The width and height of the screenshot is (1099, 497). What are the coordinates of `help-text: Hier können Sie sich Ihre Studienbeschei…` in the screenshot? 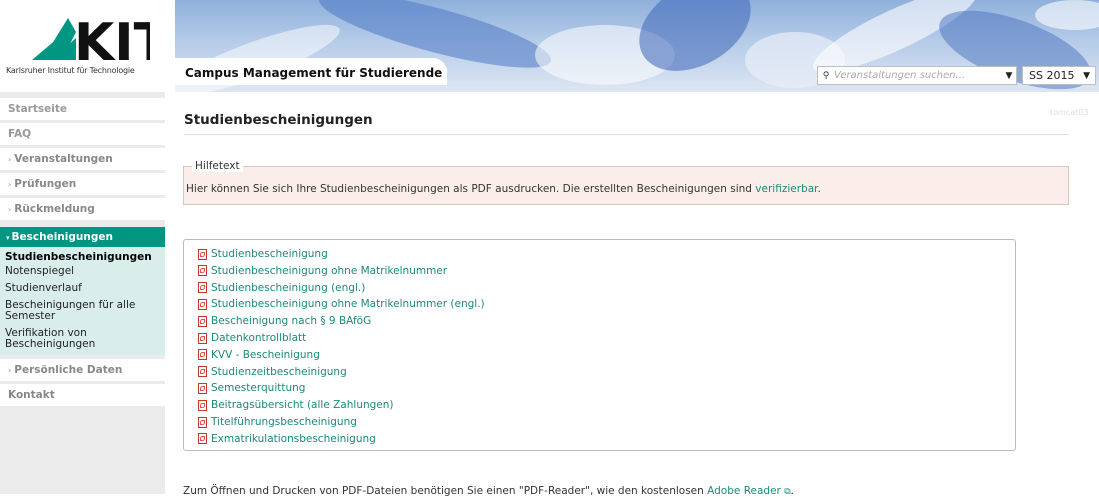 It's located at (503, 189).